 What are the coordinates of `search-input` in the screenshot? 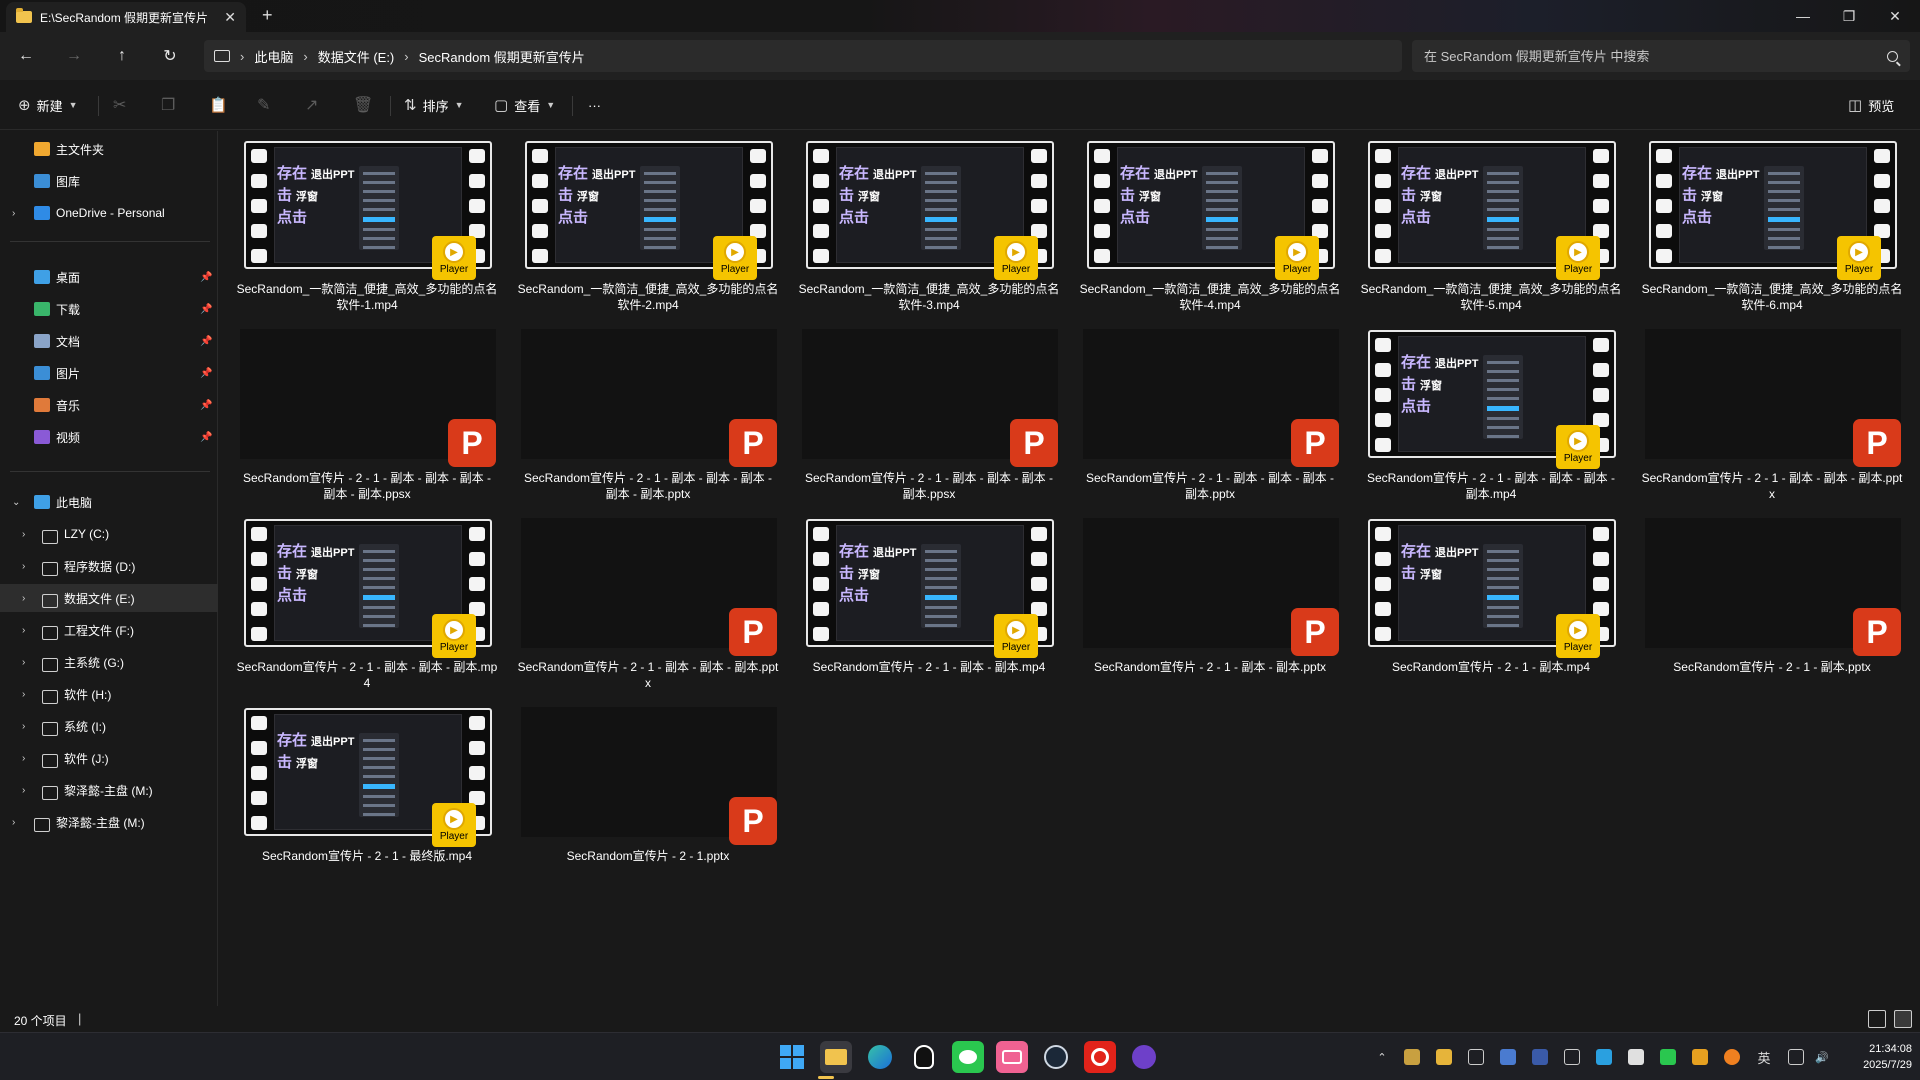 It's located at (1644, 56).